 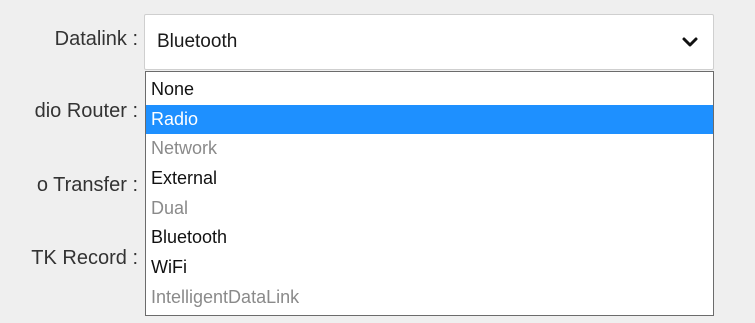 I want to click on radio-router-row: dio Router :, so click(x=73, y=111).